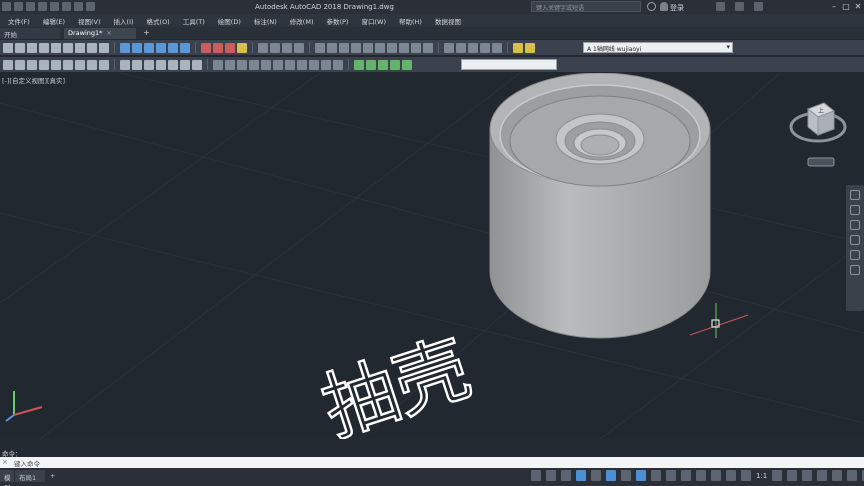 The image size is (864, 486). Describe the element at coordinates (56, 47) in the screenshot. I see `cylinder-icon` at that location.